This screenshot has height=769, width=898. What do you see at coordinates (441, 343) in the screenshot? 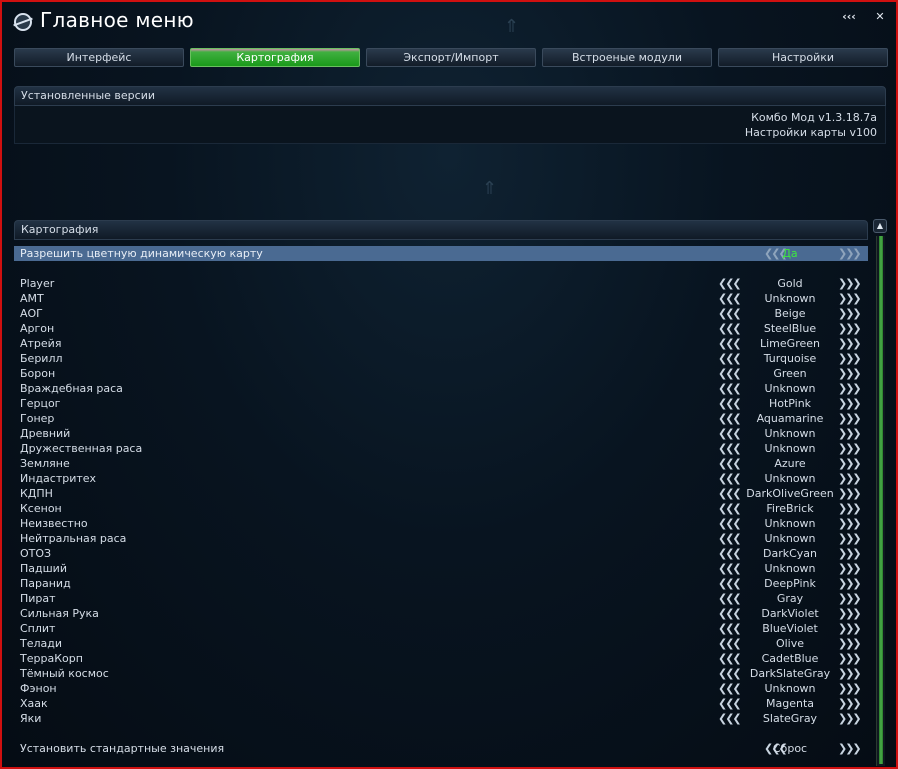
I see `faction-color-row: Атрейя ❮❮❮ LimeGreen ❯❯❯` at bounding box center [441, 343].